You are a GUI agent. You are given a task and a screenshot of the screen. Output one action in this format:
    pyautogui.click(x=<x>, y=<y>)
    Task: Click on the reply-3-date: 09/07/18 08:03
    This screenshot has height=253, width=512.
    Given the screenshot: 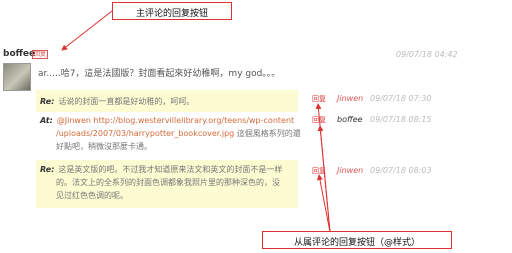 What is the action you would take?
    pyautogui.click(x=401, y=170)
    